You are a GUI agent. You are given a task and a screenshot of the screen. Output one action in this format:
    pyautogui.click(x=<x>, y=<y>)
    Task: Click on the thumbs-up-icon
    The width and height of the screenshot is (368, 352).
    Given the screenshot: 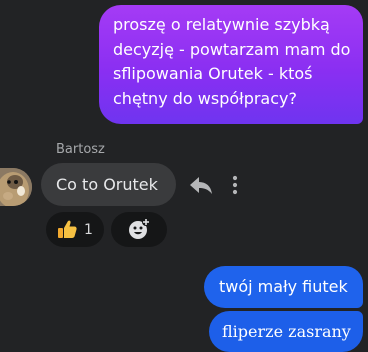 What is the action you would take?
    pyautogui.click(x=67, y=229)
    